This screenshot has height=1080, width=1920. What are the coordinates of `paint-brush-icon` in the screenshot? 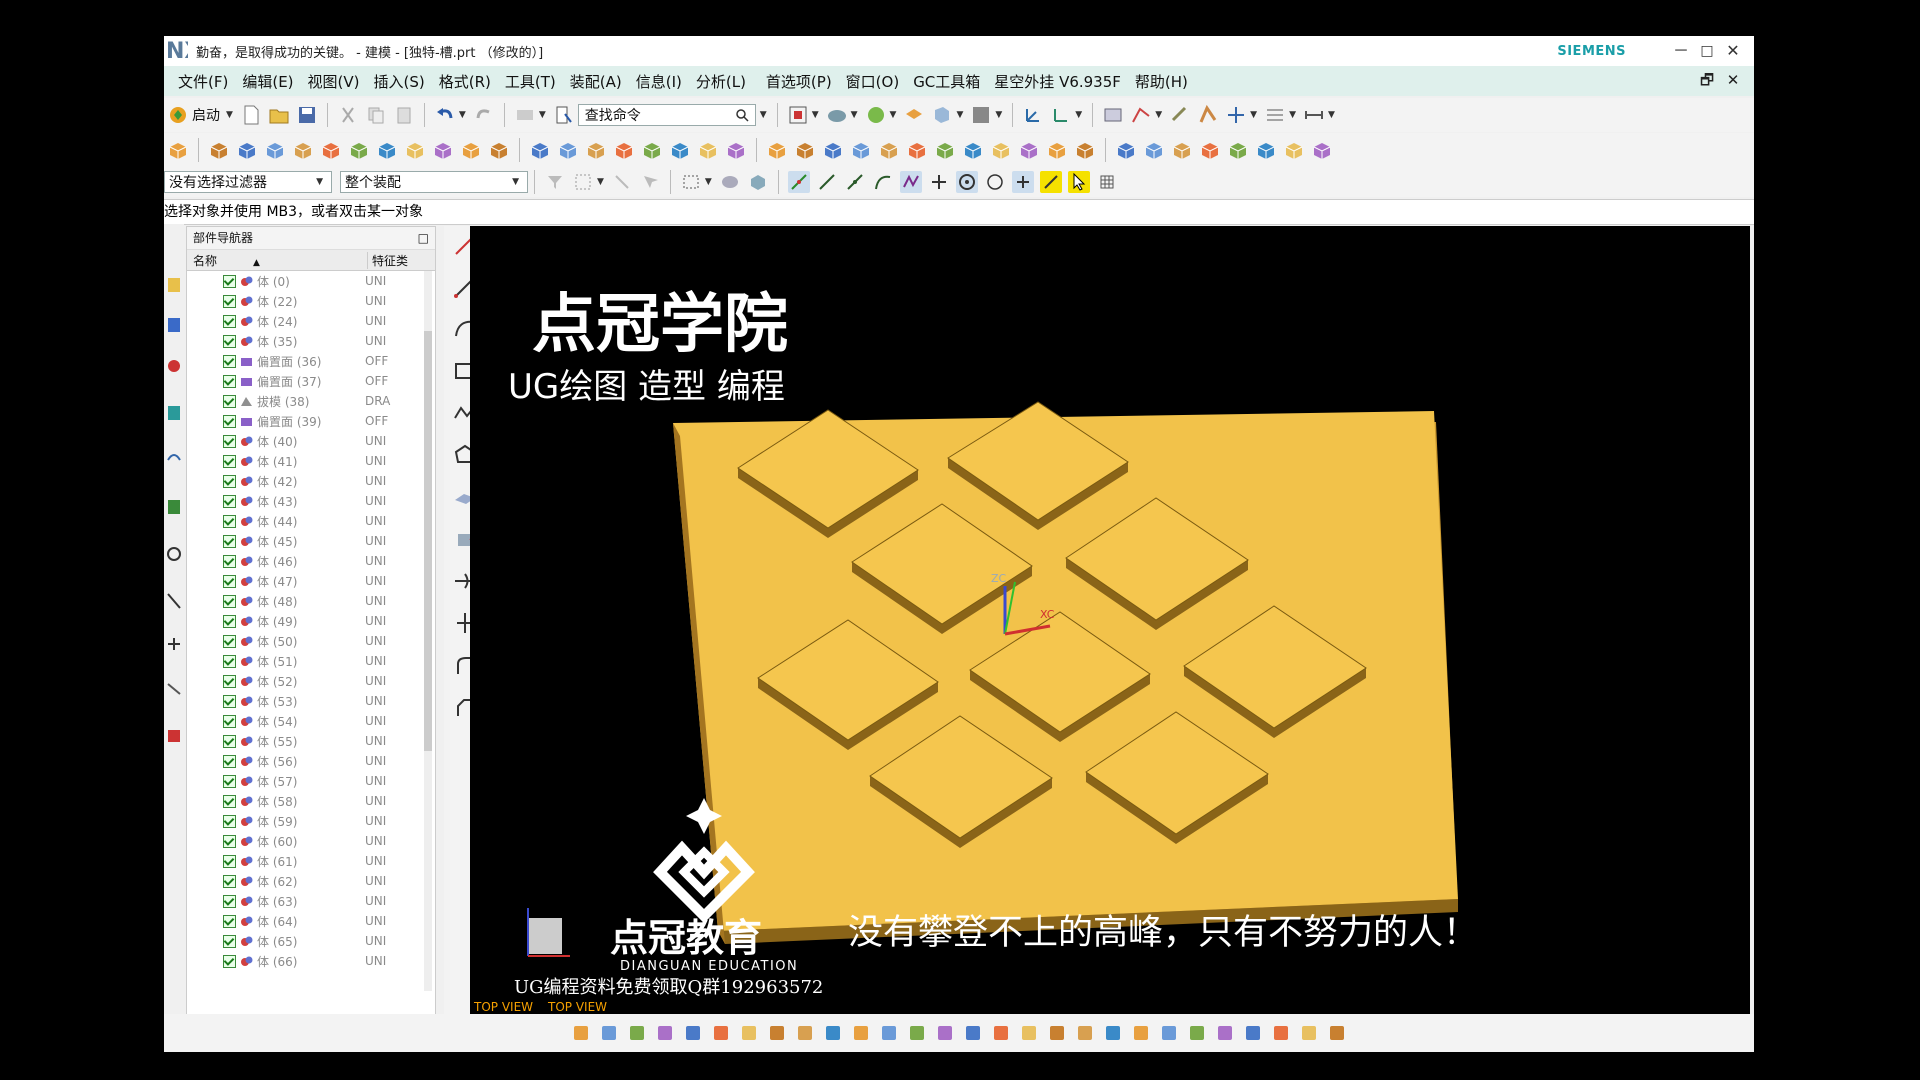 It's located at (1309, 1033).